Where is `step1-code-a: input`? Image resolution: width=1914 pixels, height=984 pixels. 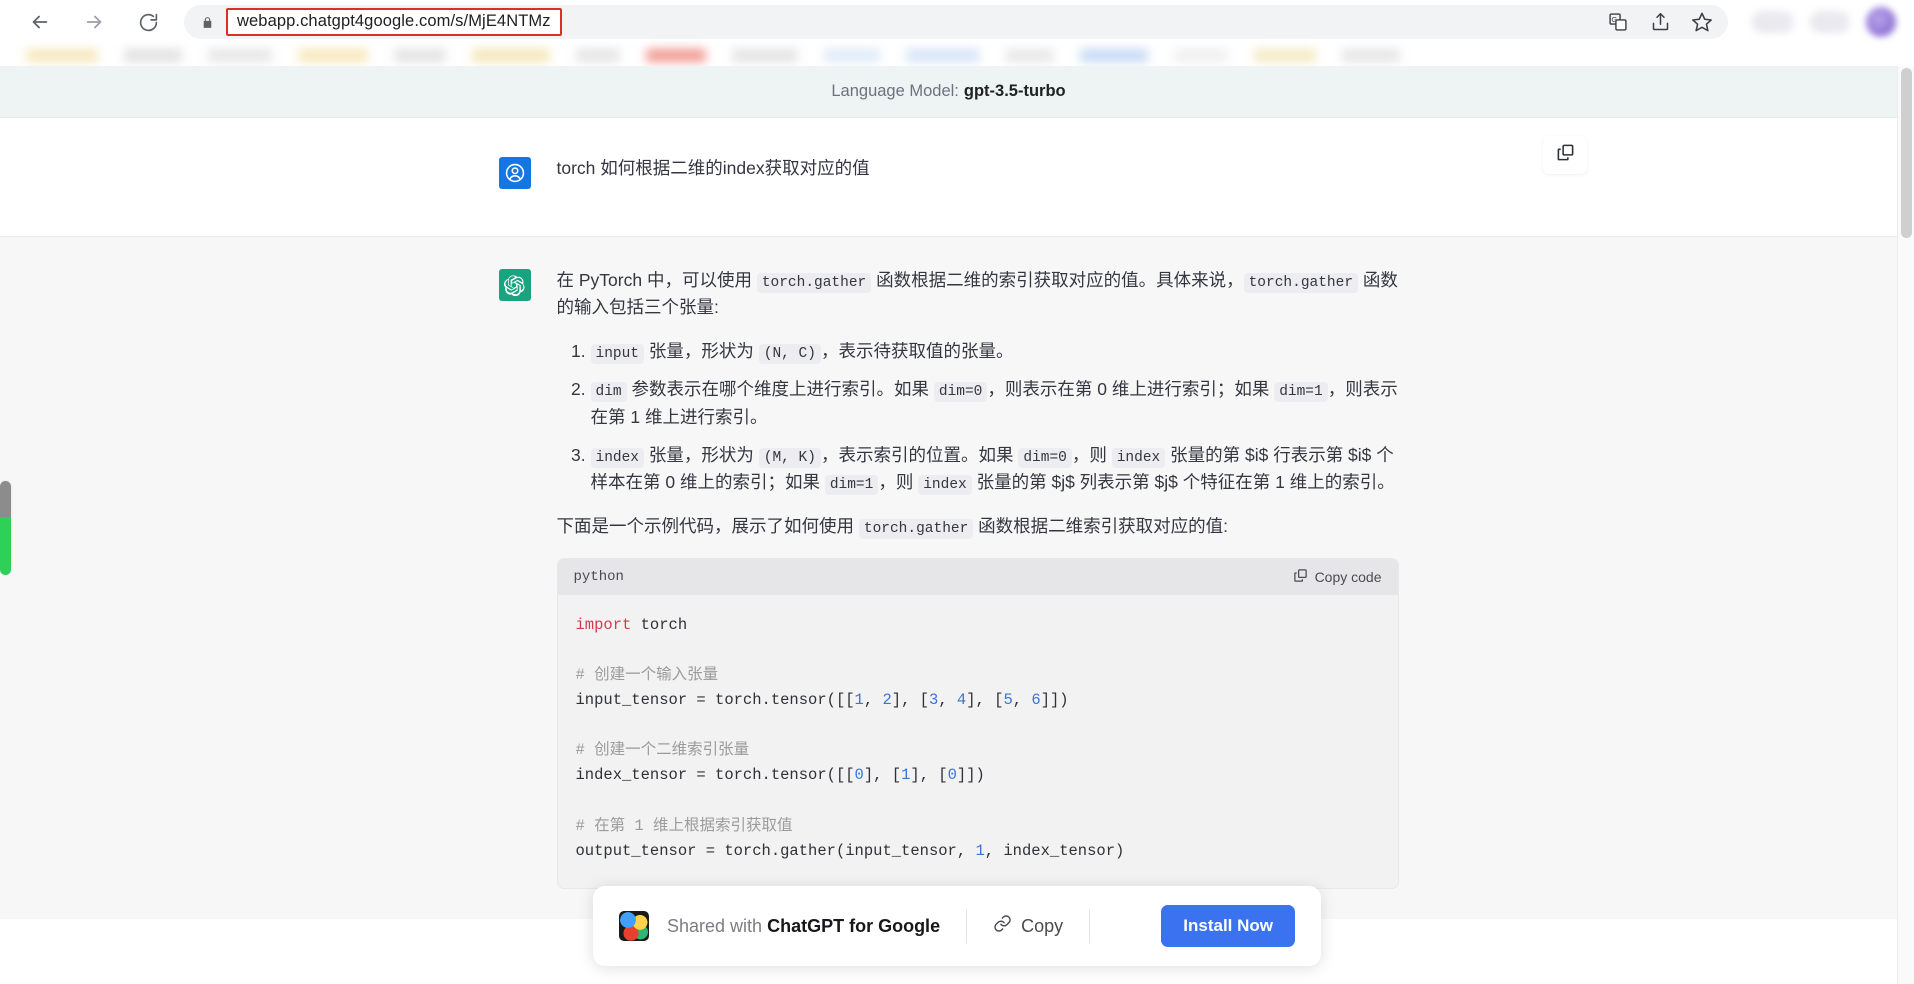 step1-code-a: input is located at coordinates (617, 353).